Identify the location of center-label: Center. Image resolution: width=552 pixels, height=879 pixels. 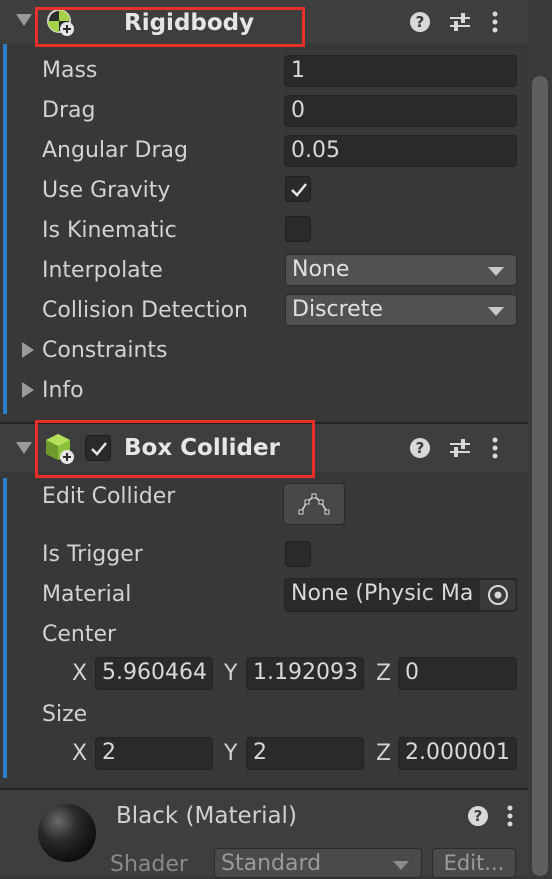
(79, 634).